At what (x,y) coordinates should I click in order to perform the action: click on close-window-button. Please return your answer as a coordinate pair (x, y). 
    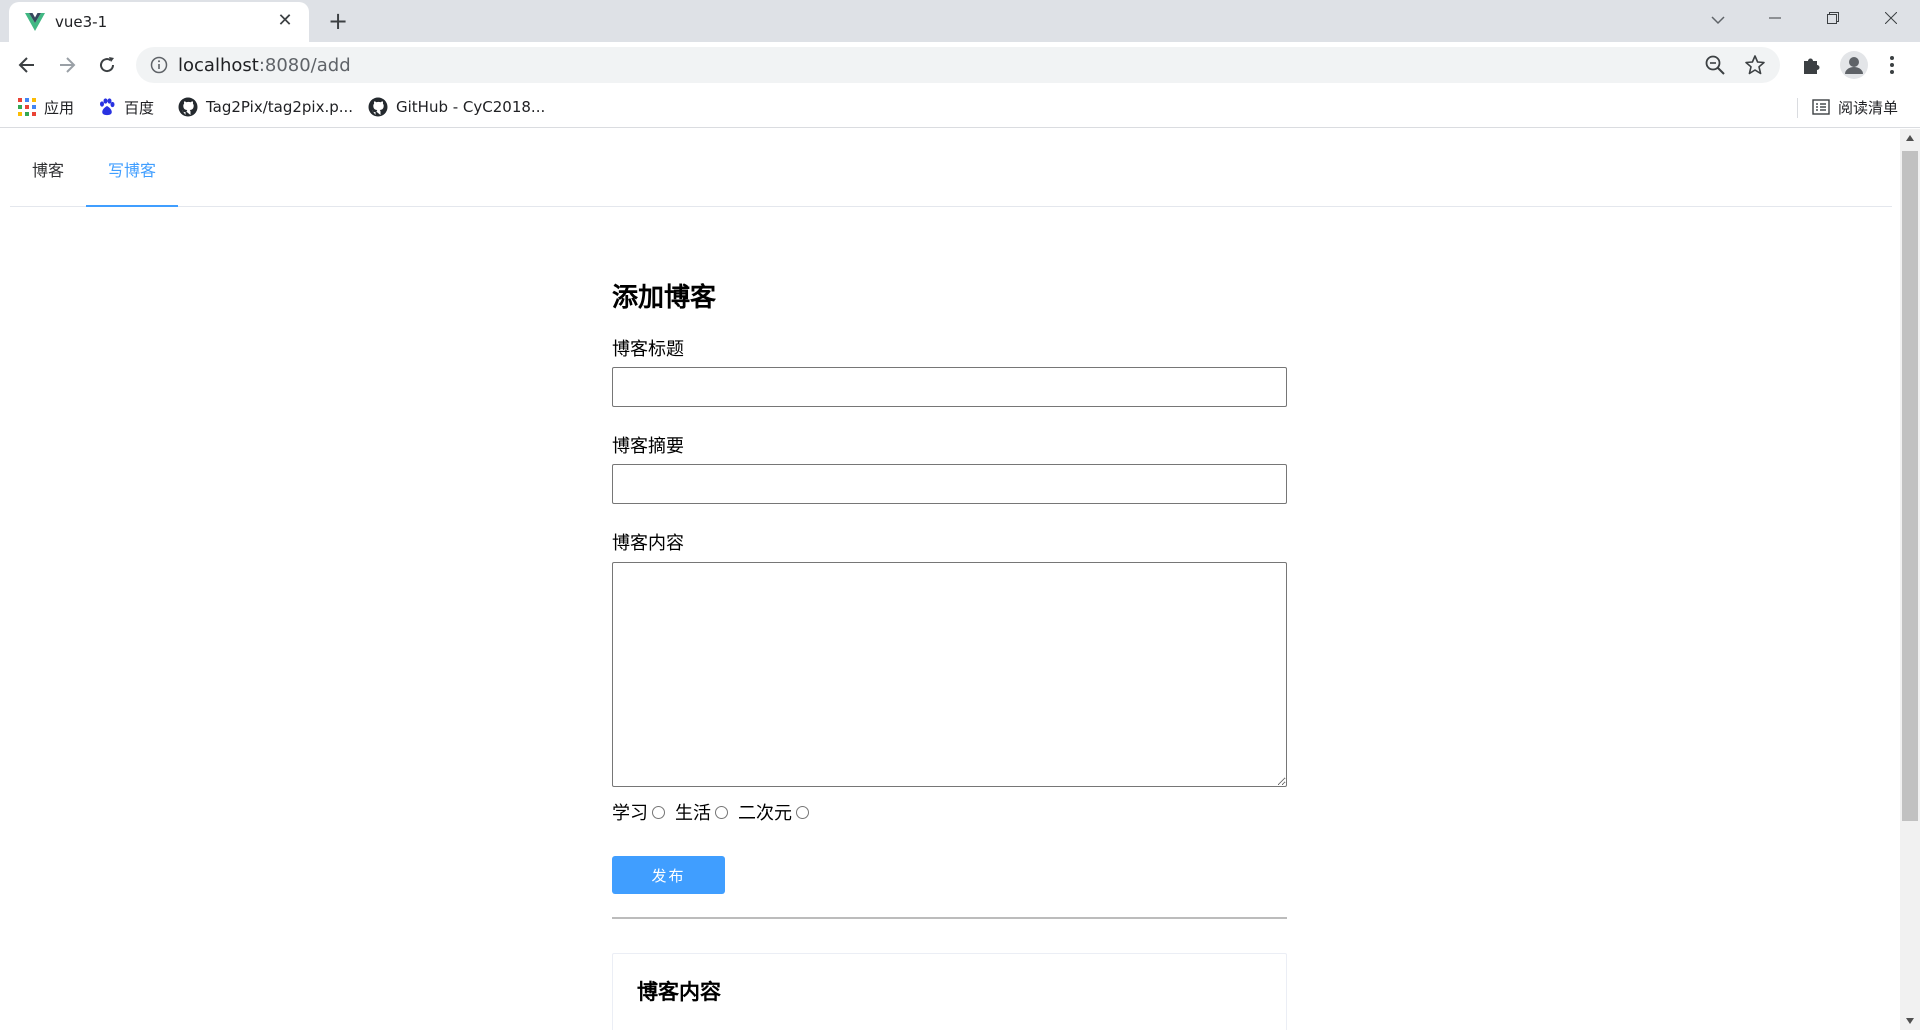
    Looking at the image, I should click on (1891, 18).